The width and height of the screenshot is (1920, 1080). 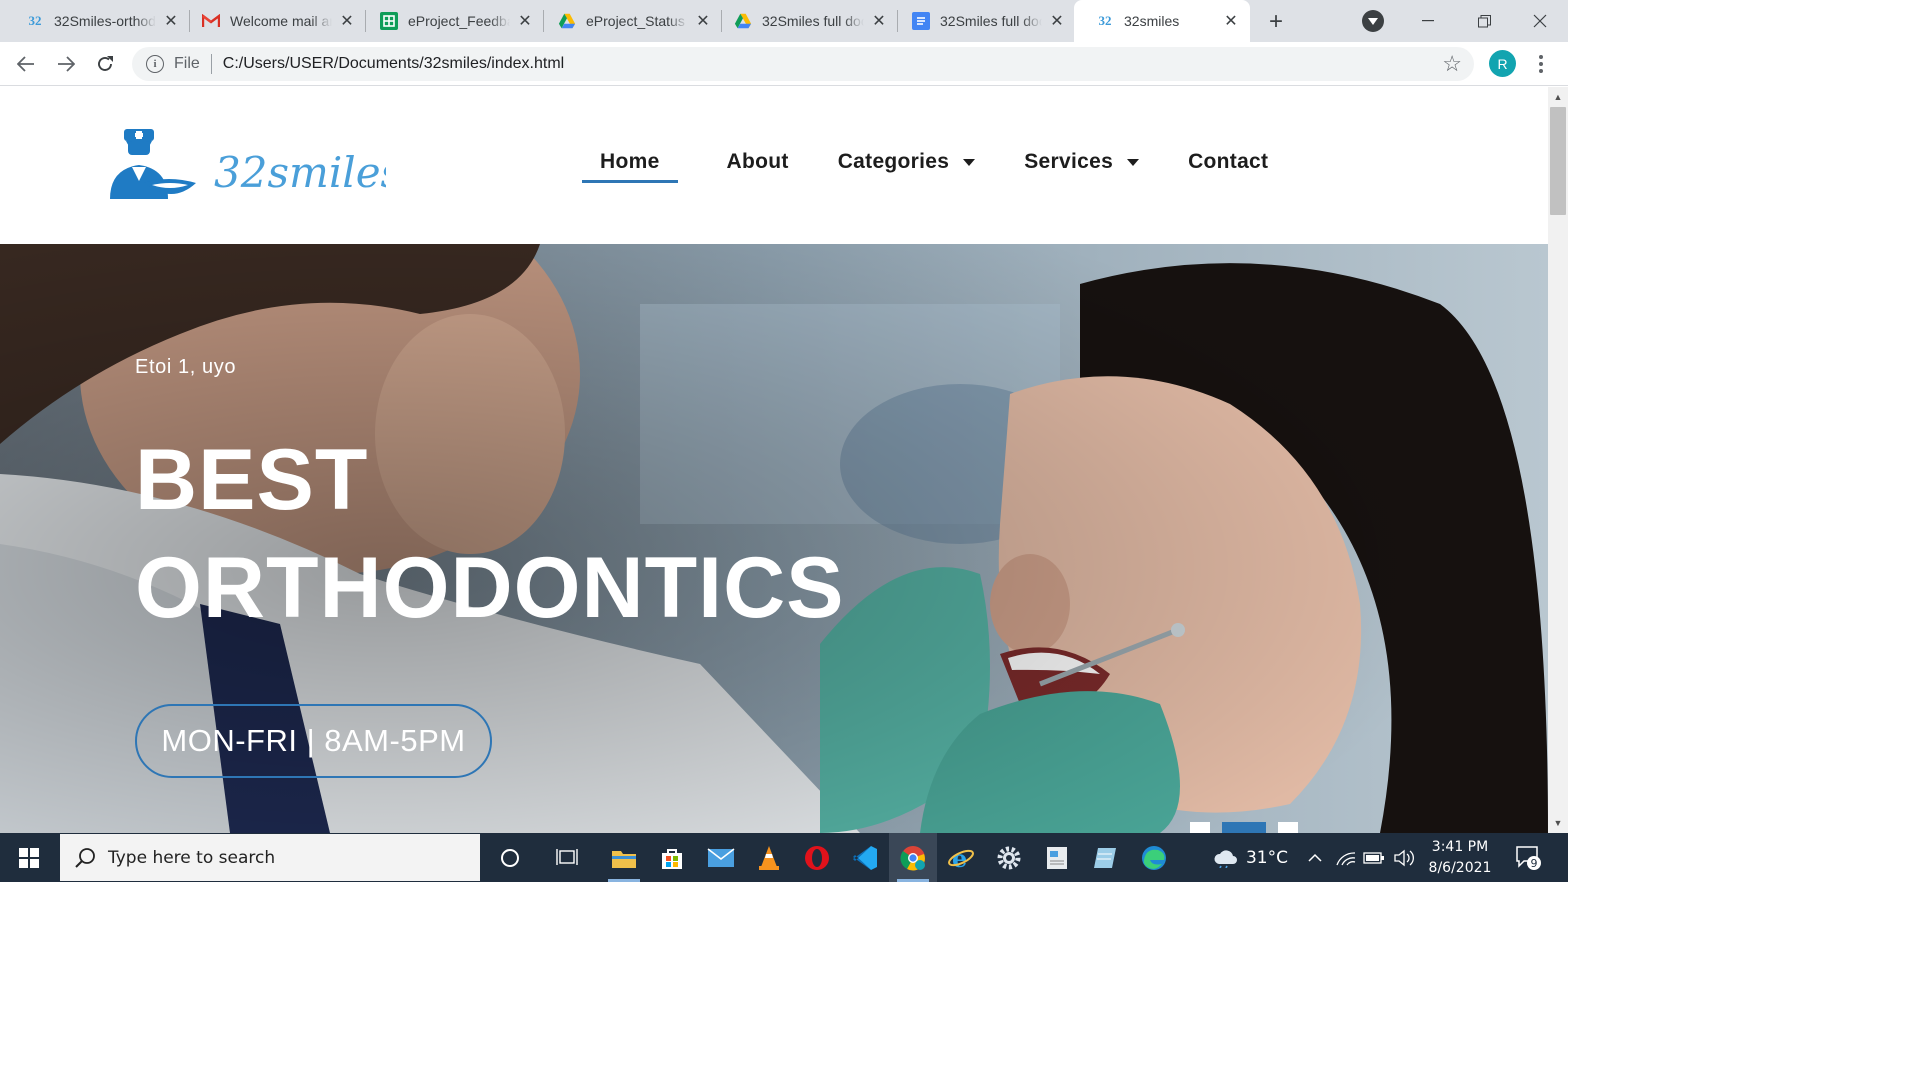 What do you see at coordinates (97, 21) in the screenshot?
I see `browser-tab: 32 32Smiles-orthodontics ✕` at bounding box center [97, 21].